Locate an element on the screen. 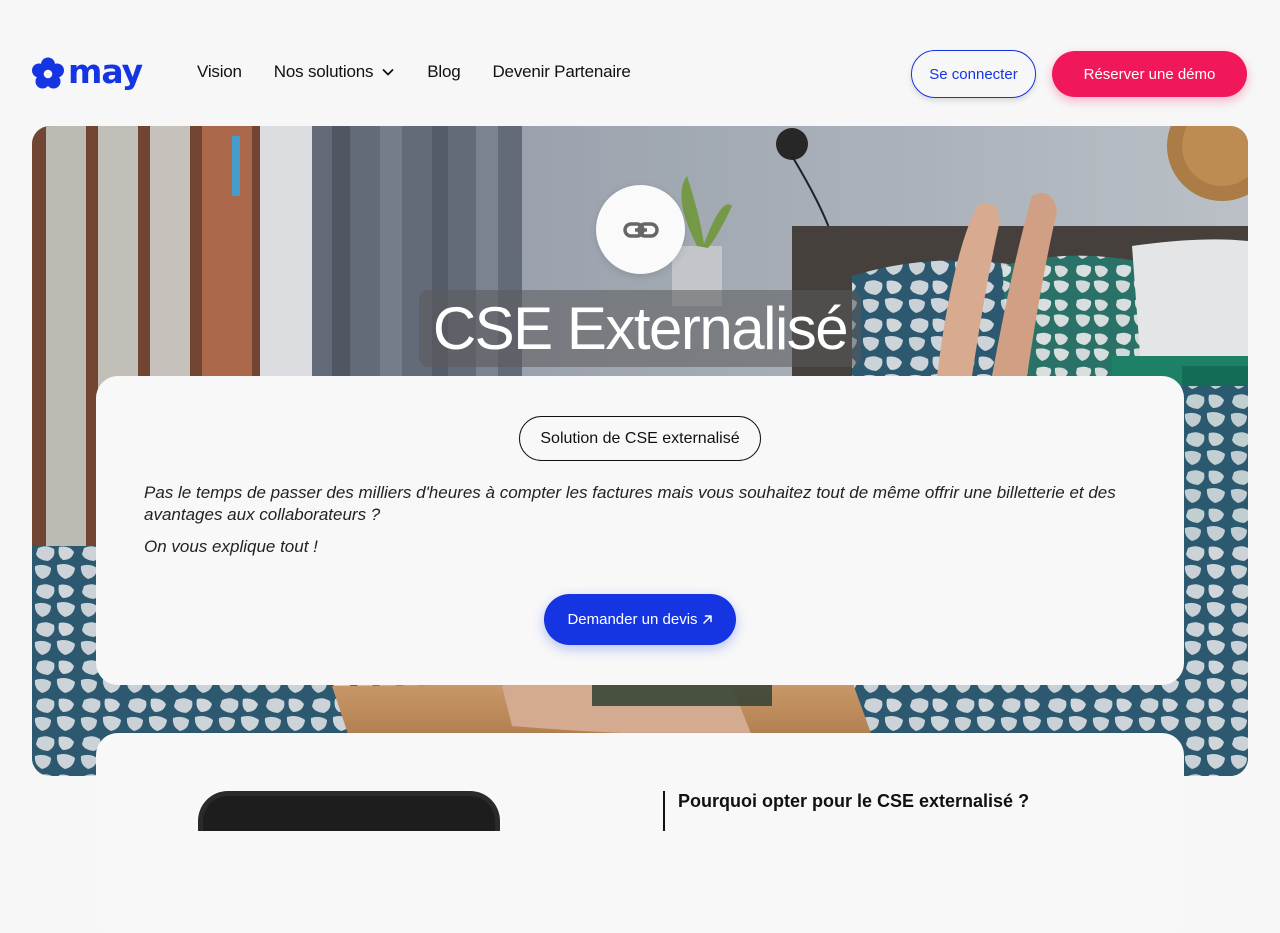  intro-paragraph-2: On vous explique tout ! is located at coordinates (231, 546).